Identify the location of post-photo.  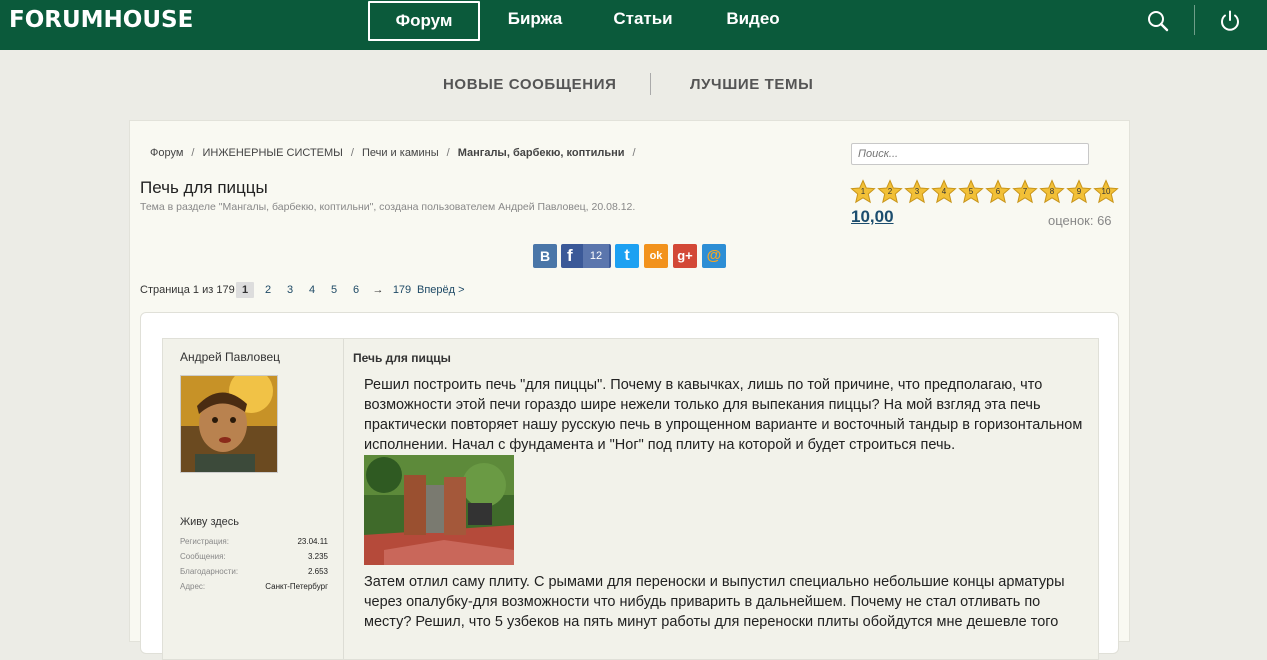
(439, 510).